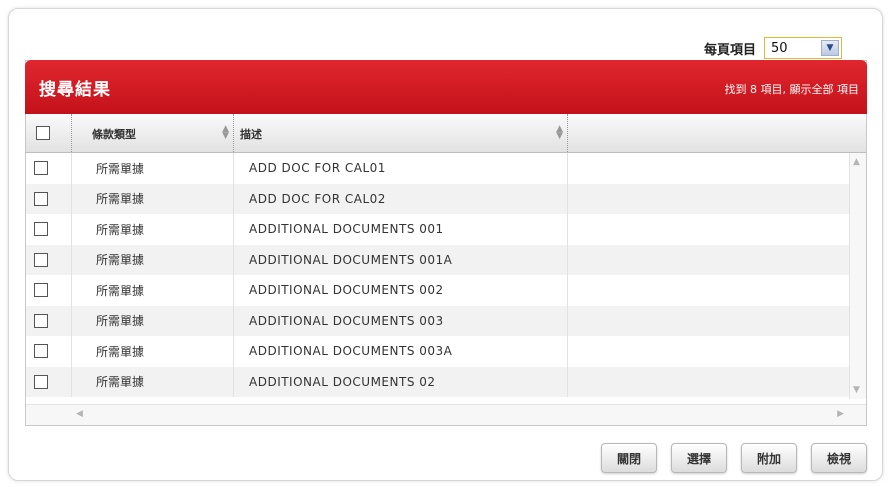 Image resolution: width=889 pixels, height=487 pixels. I want to click on table-row: 所需單據 ADDITIONAL DOCUMENTS 002, so click(438, 290).